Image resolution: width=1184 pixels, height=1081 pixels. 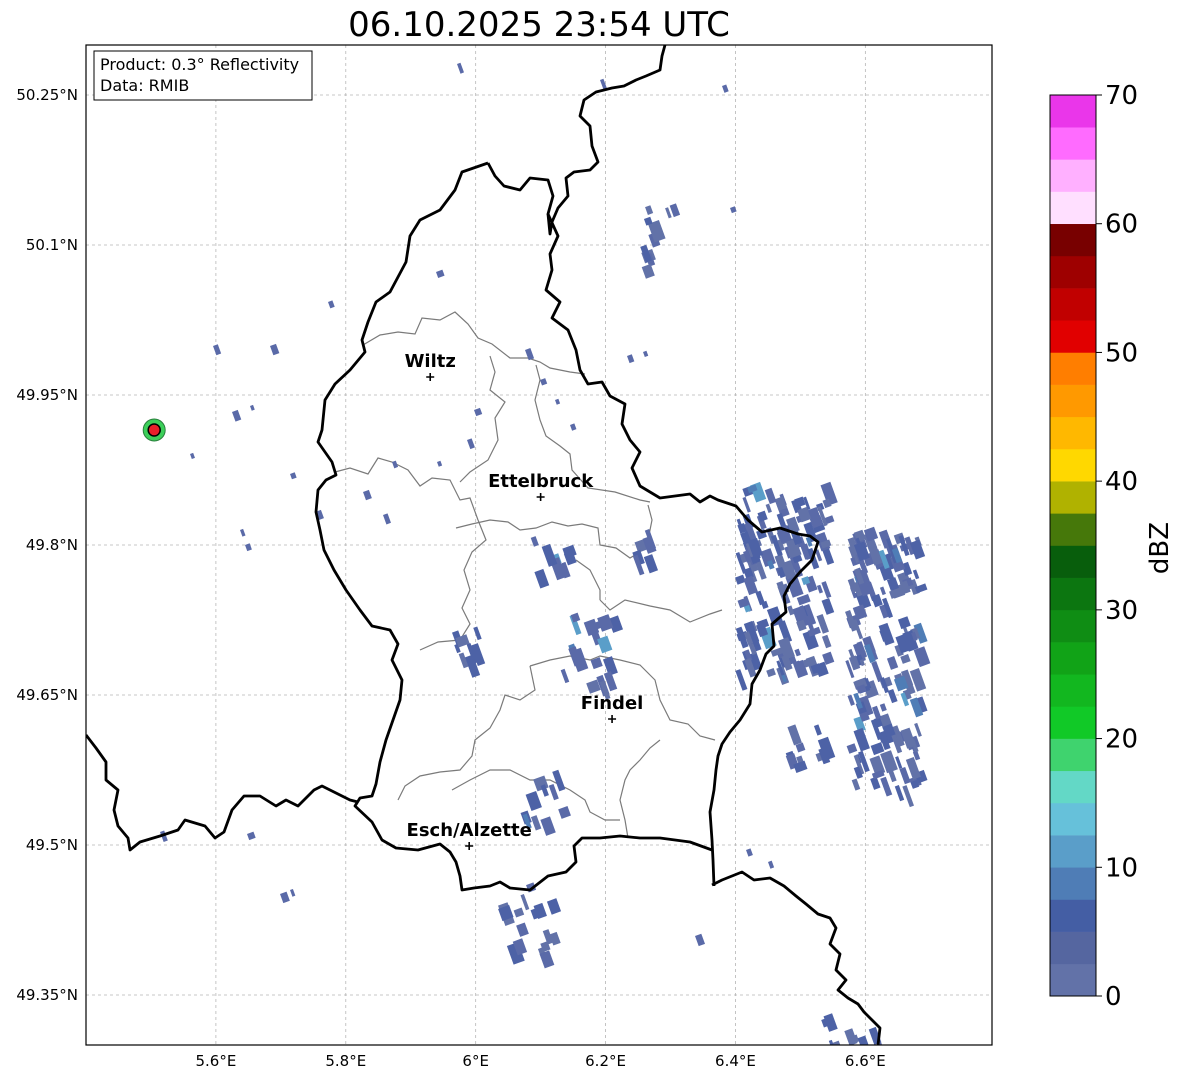 What do you see at coordinates (1121, 96) in the screenshot?
I see `colorbar-tick-label: 70` at bounding box center [1121, 96].